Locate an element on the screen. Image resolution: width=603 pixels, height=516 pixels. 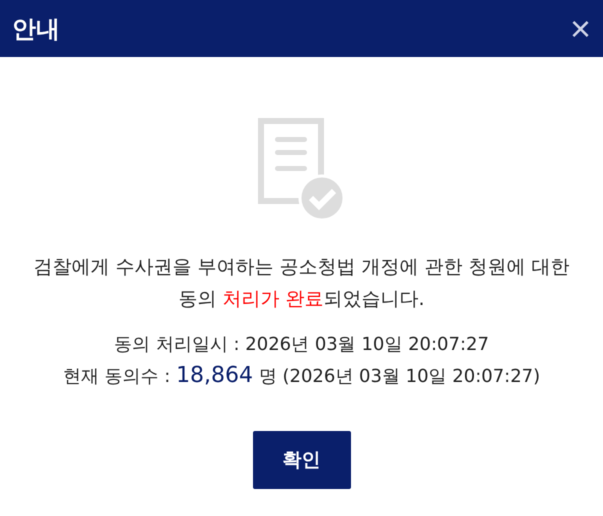
agreement-count-text: 현재 동의수 : 18,864 명 (2026년 03월 10일 20:07:27) is located at coordinates (301, 376).